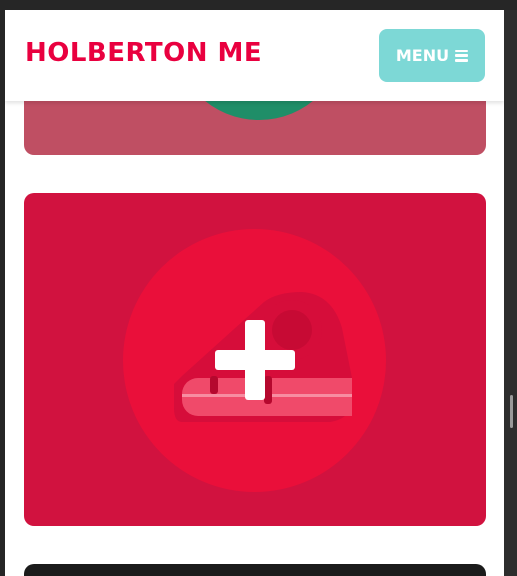  What do you see at coordinates (422, 55) in the screenshot?
I see `menu-label: MENU` at bounding box center [422, 55].